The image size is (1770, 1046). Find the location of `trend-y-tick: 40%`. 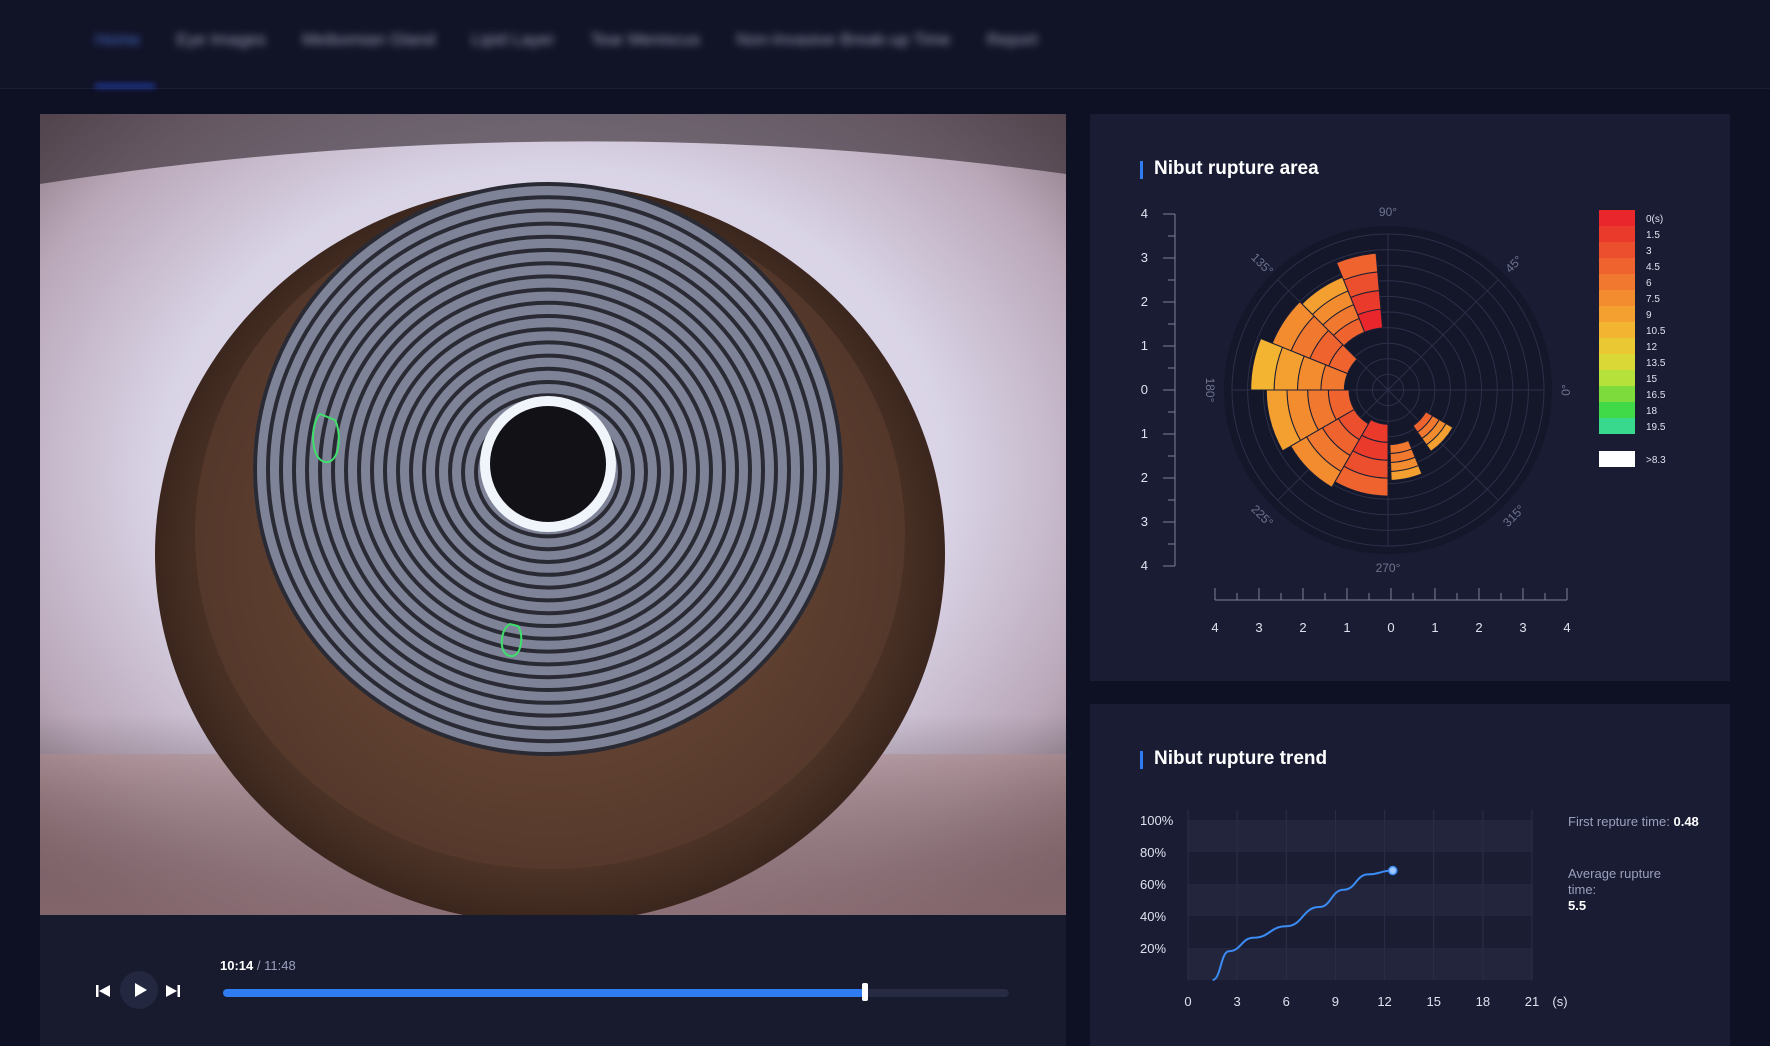

trend-y-tick: 40% is located at coordinates (1153, 916).